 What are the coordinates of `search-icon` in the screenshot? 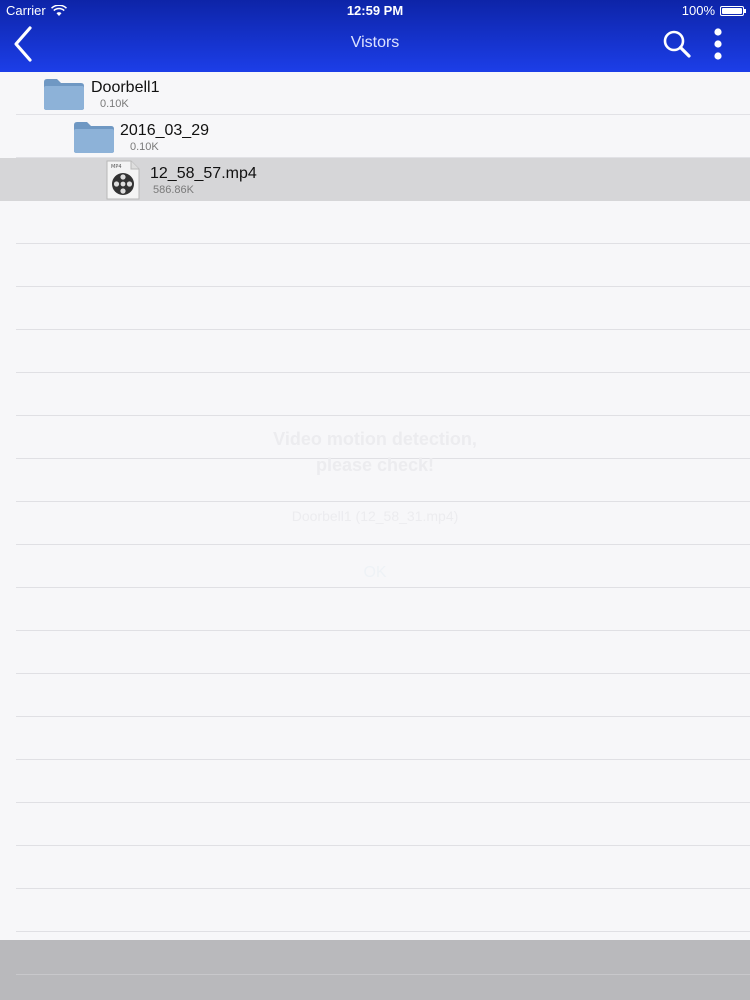 It's located at (677, 44).